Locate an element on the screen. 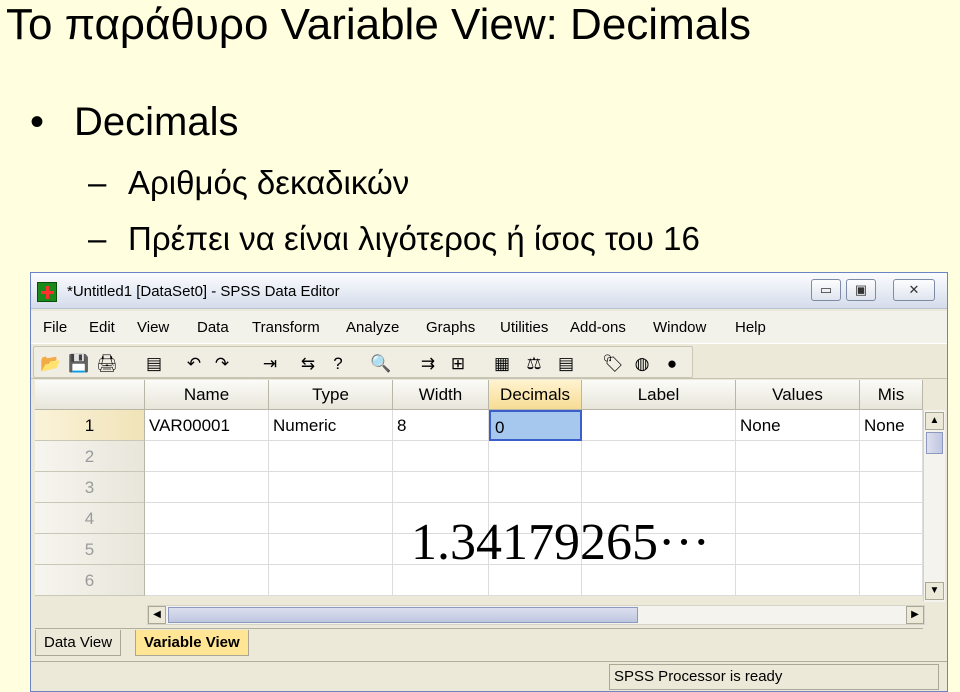  scroll-up-arrow-icon: ▲ is located at coordinates (934, 421).